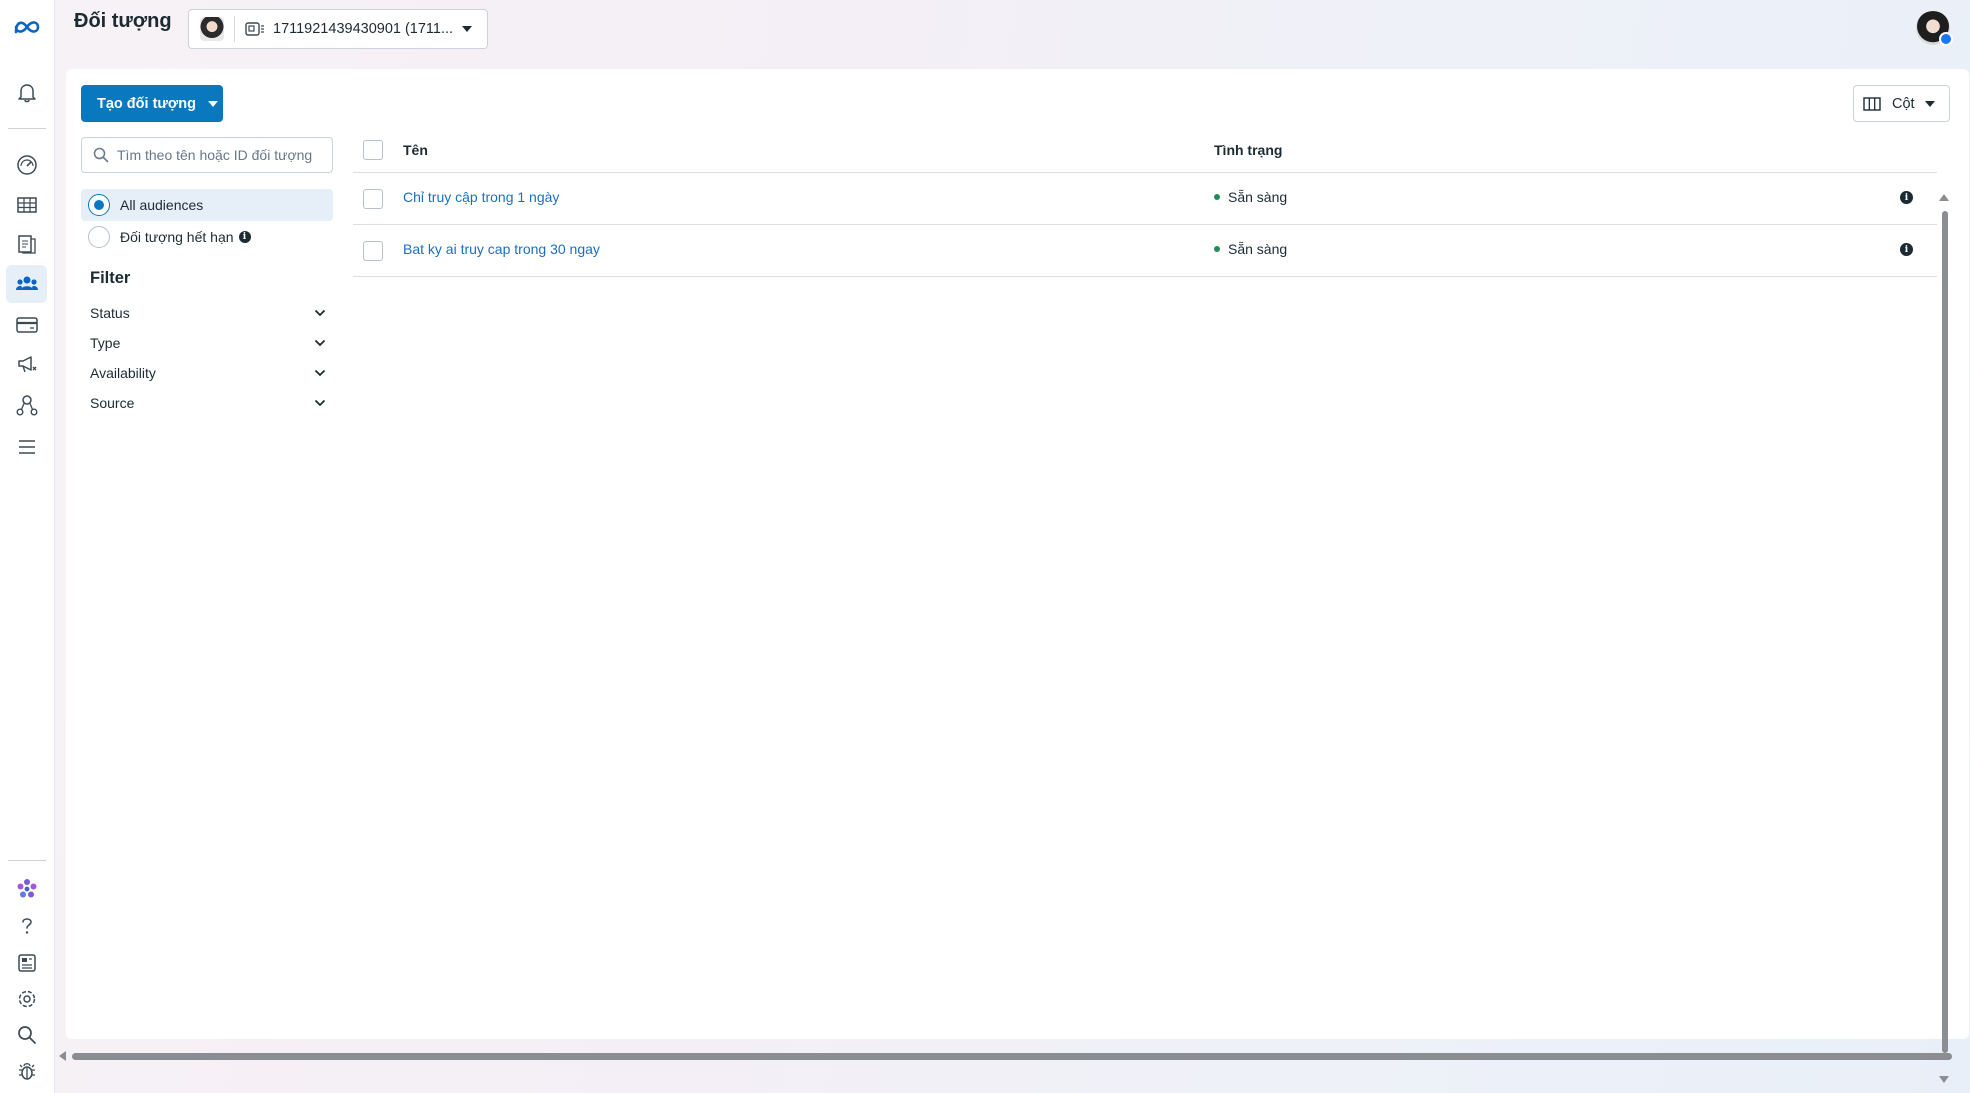 This screenshot has width=1970, height=1093. Describe the element at coordinates (26, 27) in the screenshot. I see `meta-logo-icon` at that location.